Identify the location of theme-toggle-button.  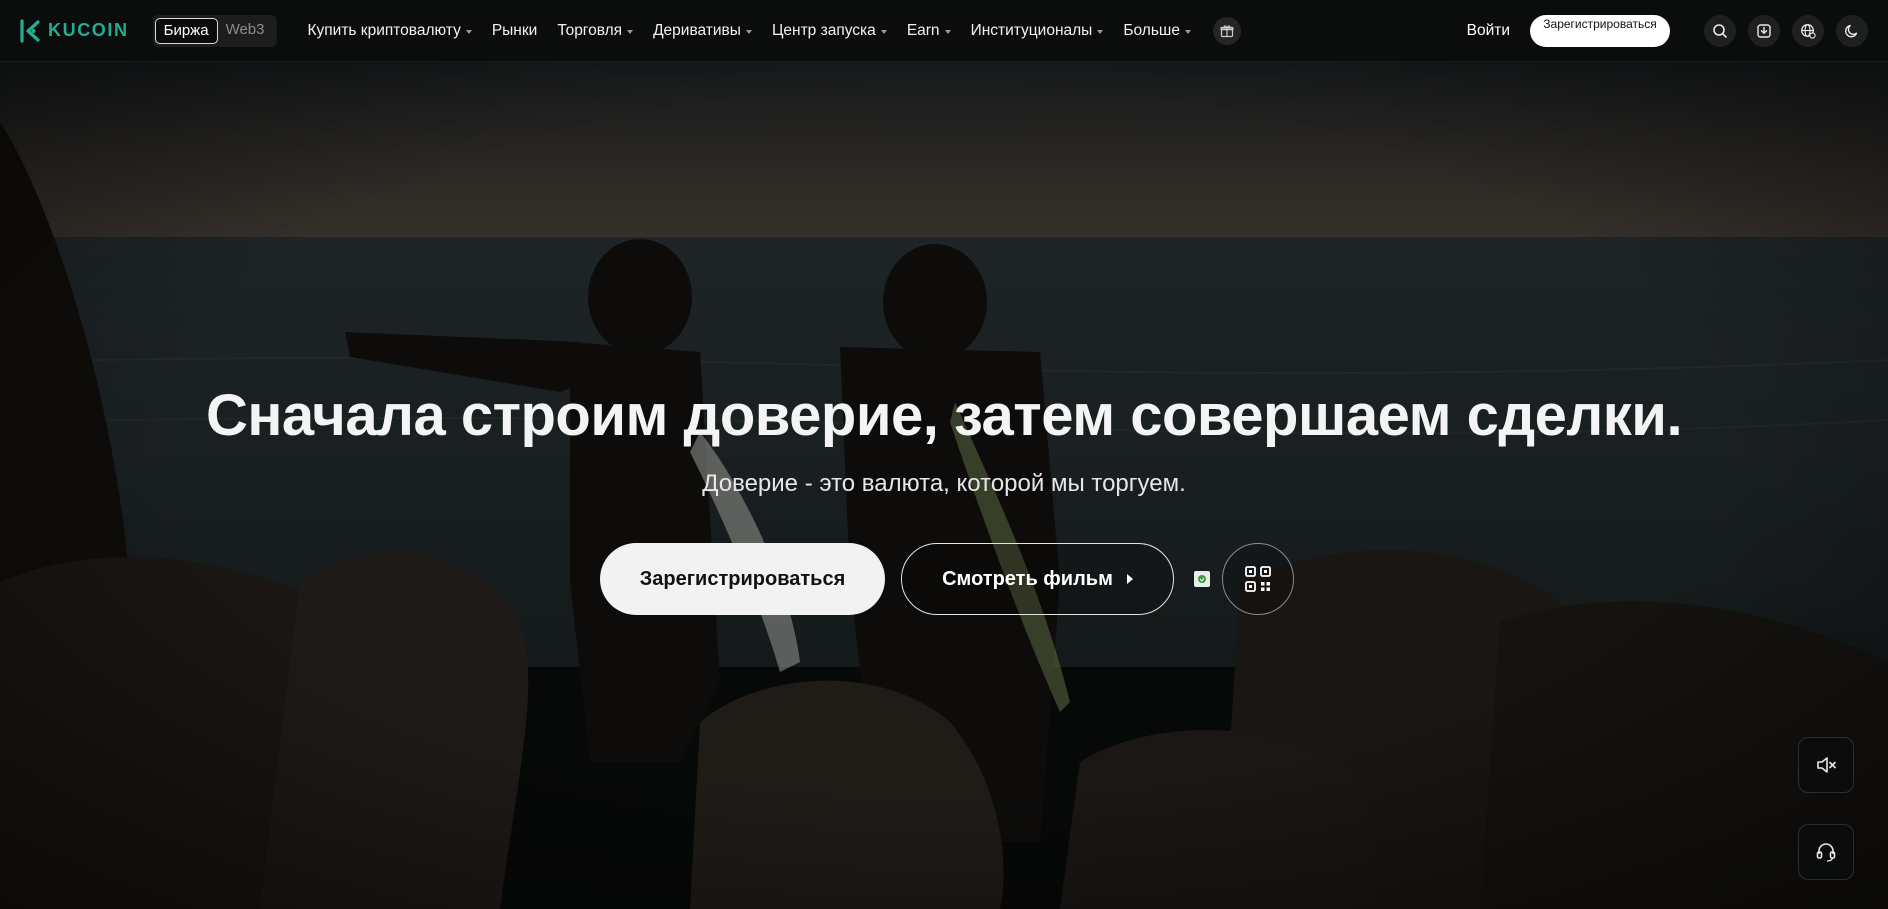
(1852, 30).